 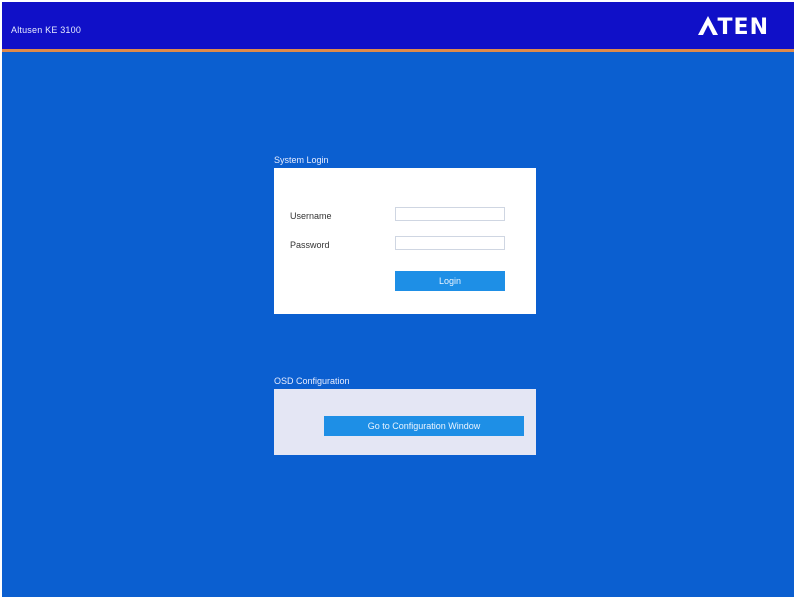 I want to click on login-panel: Username Password Login, so click(x=405, y=241).